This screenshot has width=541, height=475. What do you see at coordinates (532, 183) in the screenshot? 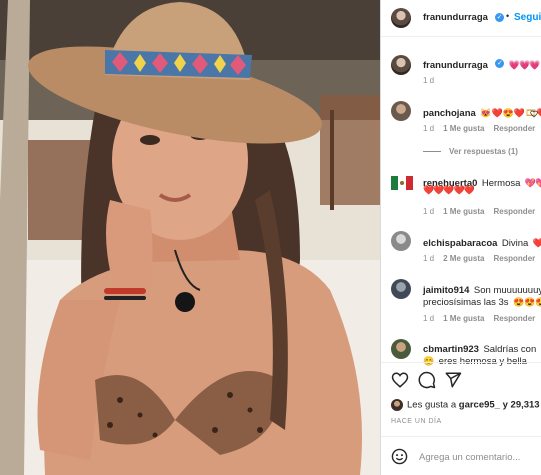
I see `comment-emoji: 💖💖` at bounding box center [532, 183].